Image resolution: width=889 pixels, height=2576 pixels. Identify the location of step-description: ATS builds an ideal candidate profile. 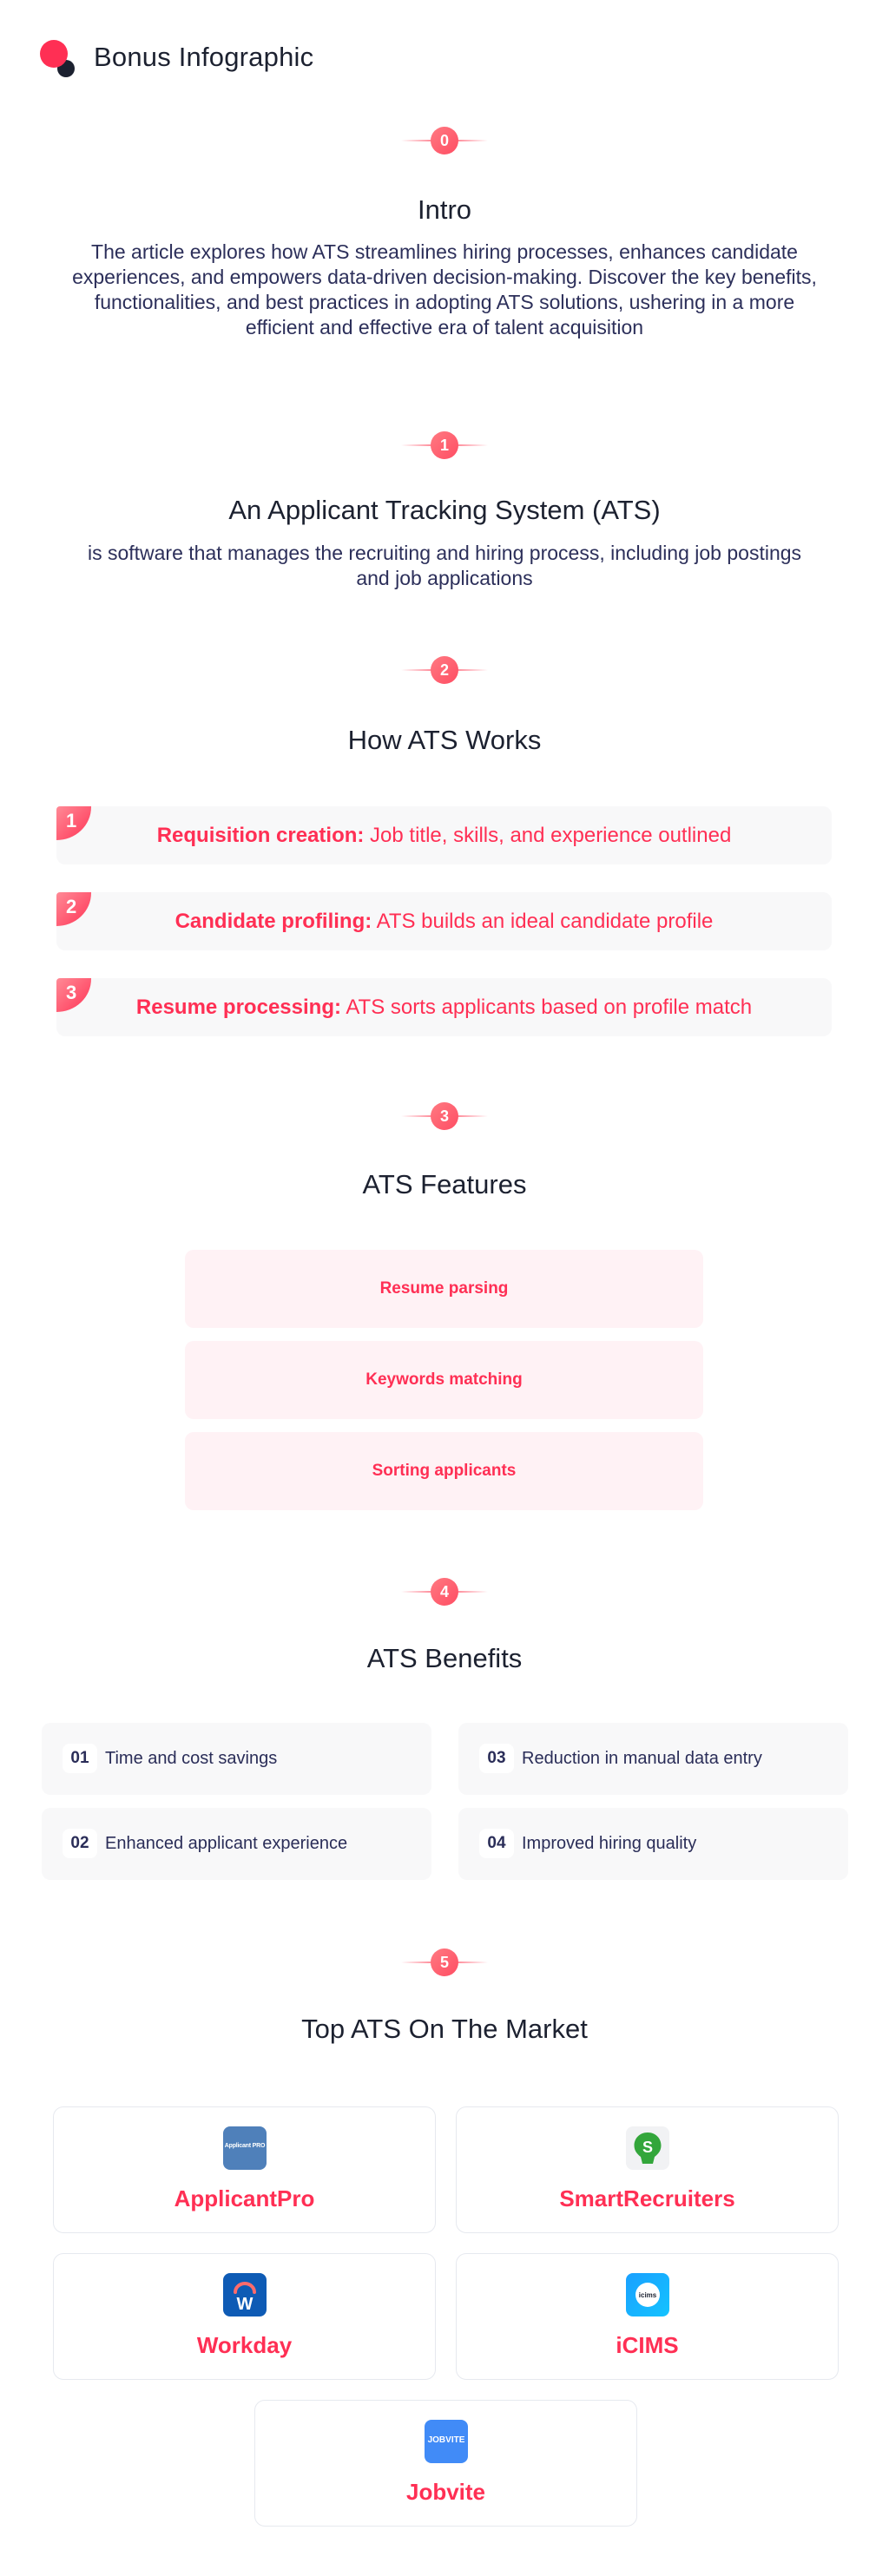
(543, 922).